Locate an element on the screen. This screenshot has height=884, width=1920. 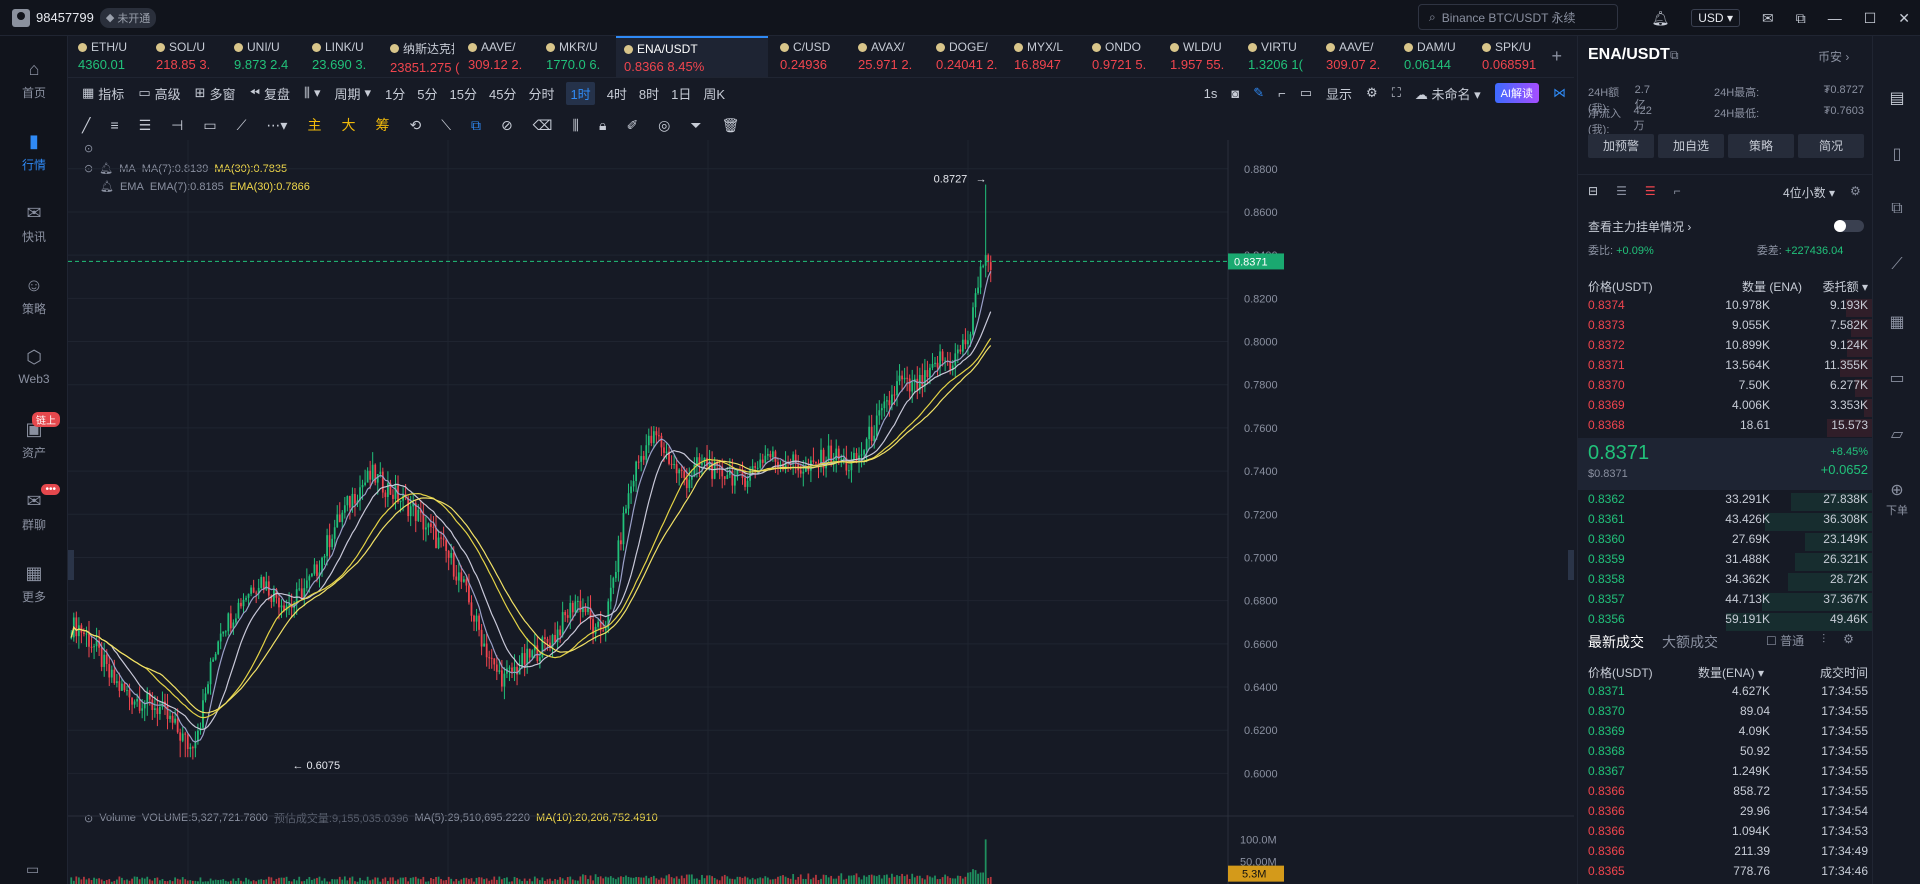
main-force-tag: 主 is located at coordinates (314, 125).